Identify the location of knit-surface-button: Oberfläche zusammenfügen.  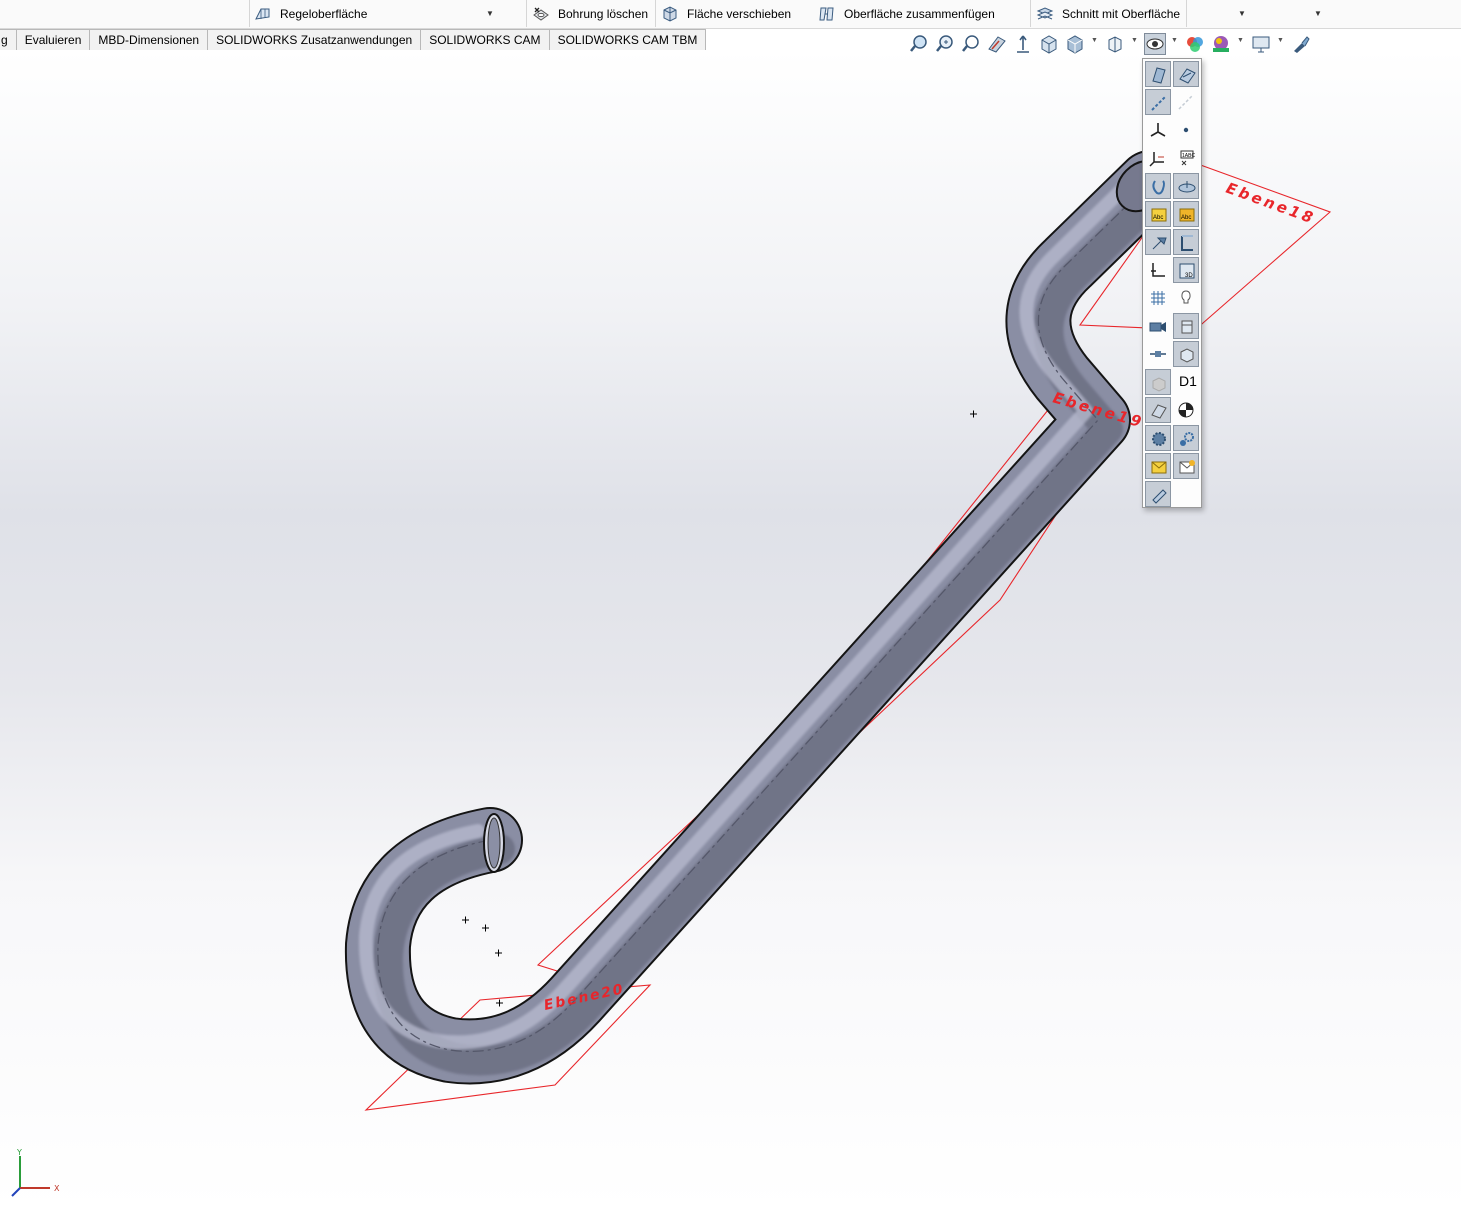
(906, 13).